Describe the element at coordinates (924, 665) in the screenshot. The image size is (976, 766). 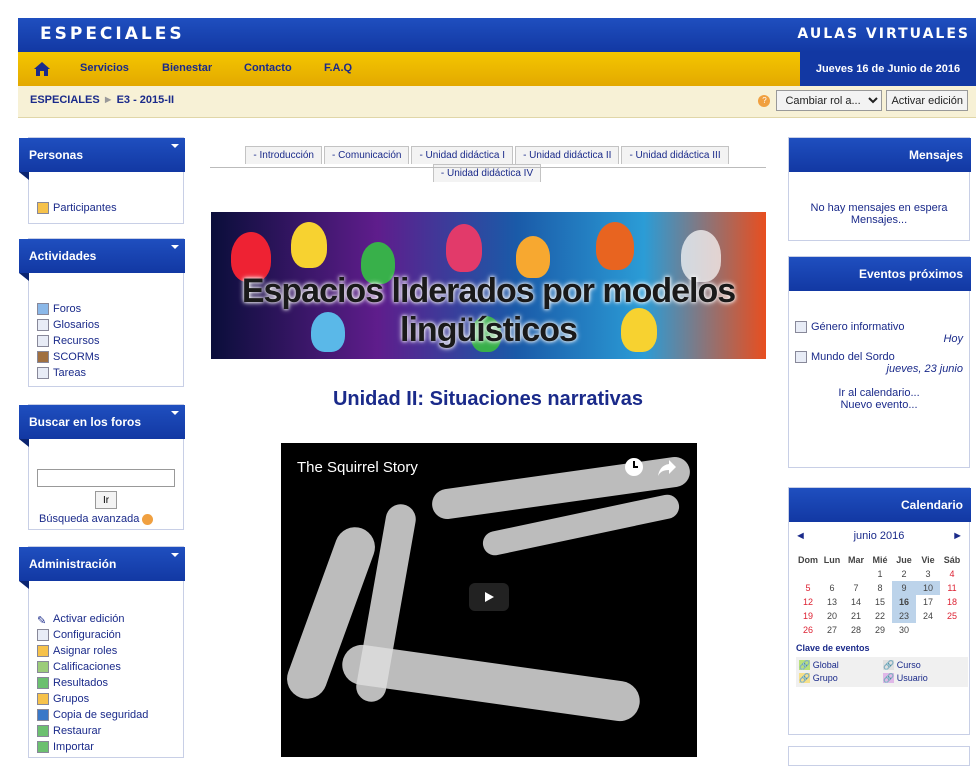
I see `key-curso: 🔗 Curso` at that location.